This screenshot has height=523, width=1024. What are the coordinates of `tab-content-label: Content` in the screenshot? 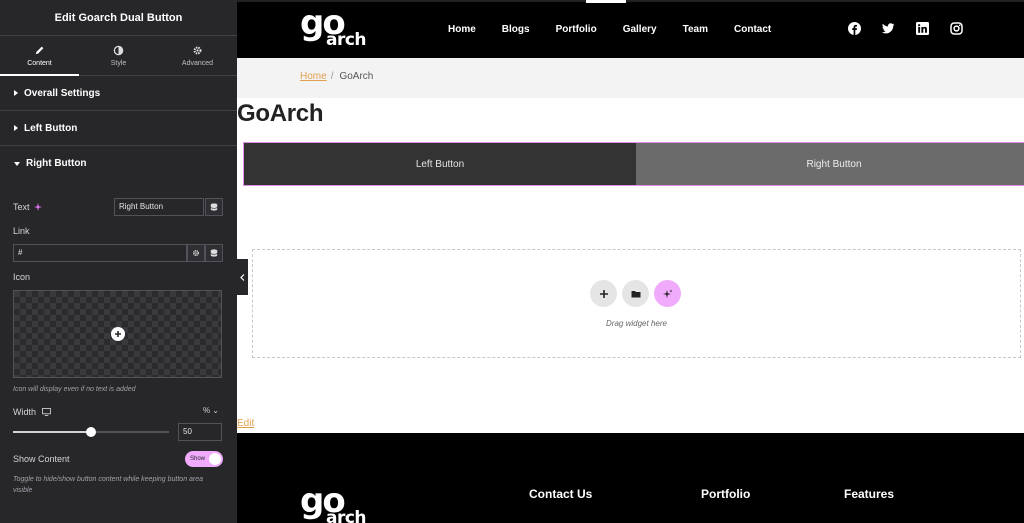 It's located at (39, 63).